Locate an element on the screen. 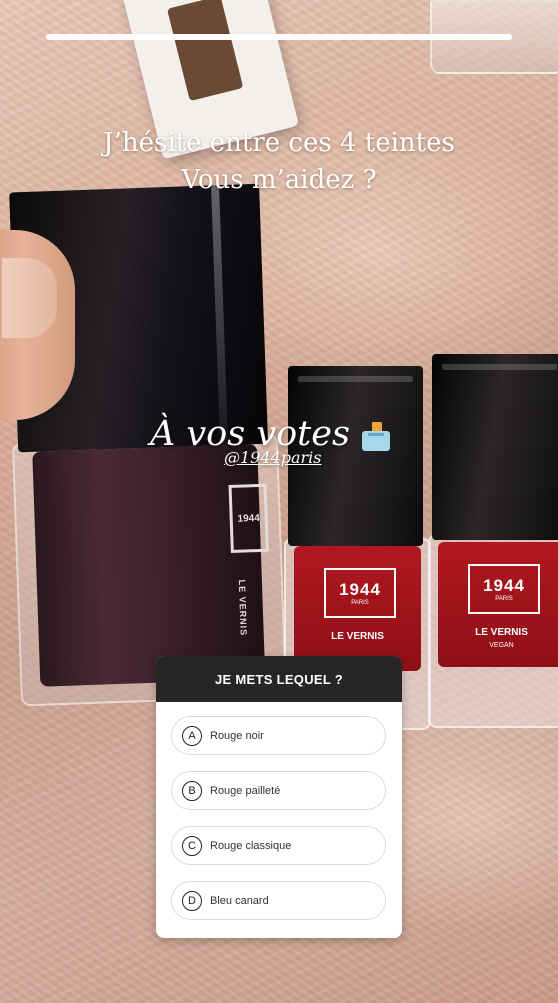 The width and height of the screenshot is (558, 1003). poll-option-c: C Rouge classique is located at coordinates (278, 845).